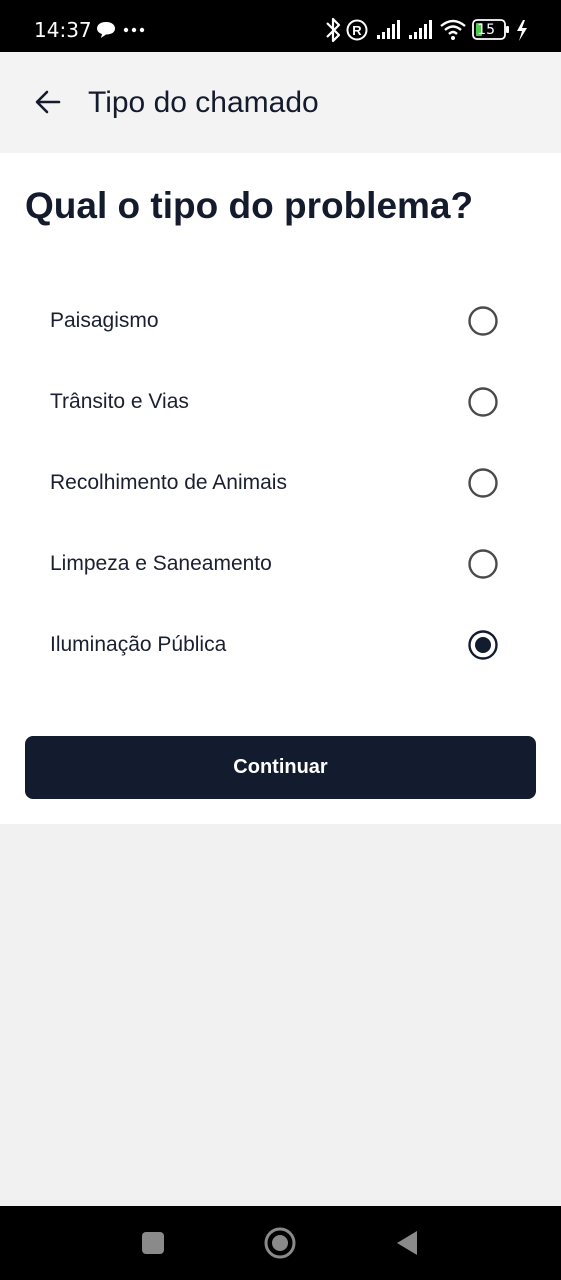 This screenshot has height=1280, width=561. What do you see at coordinates (522, 30) in the screenshot?
I see `charging-icon` at bounding box center [522, 30].